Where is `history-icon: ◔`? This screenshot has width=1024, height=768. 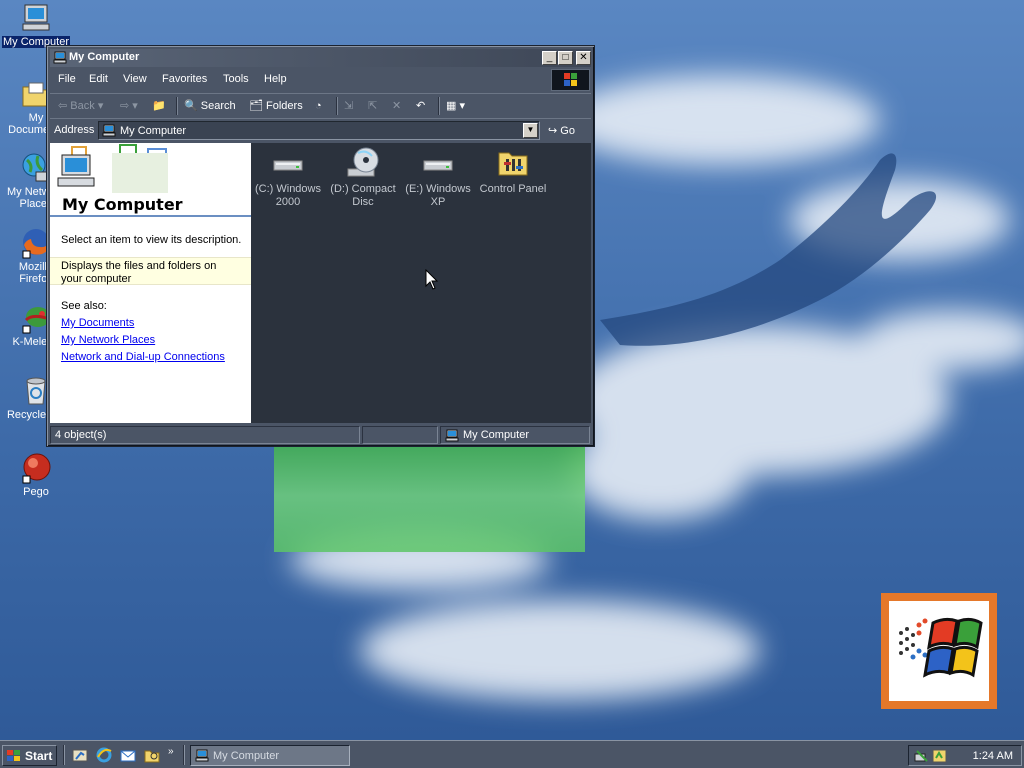
history-icon: ◔ is located at coordinates (318, 106).